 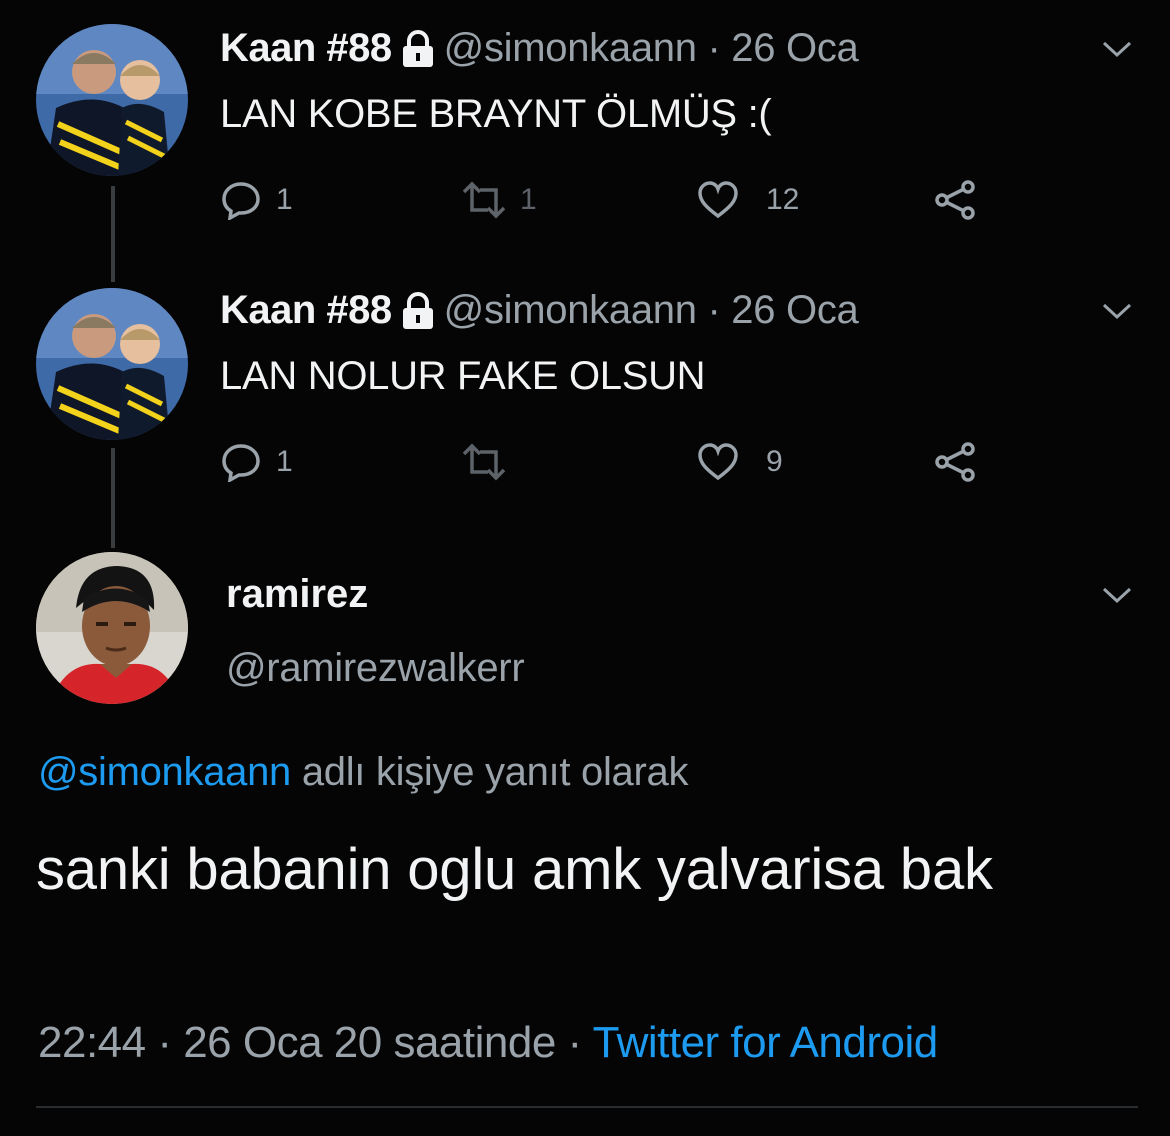 I want to click on like-count: 12, so click(x=783, y=199).